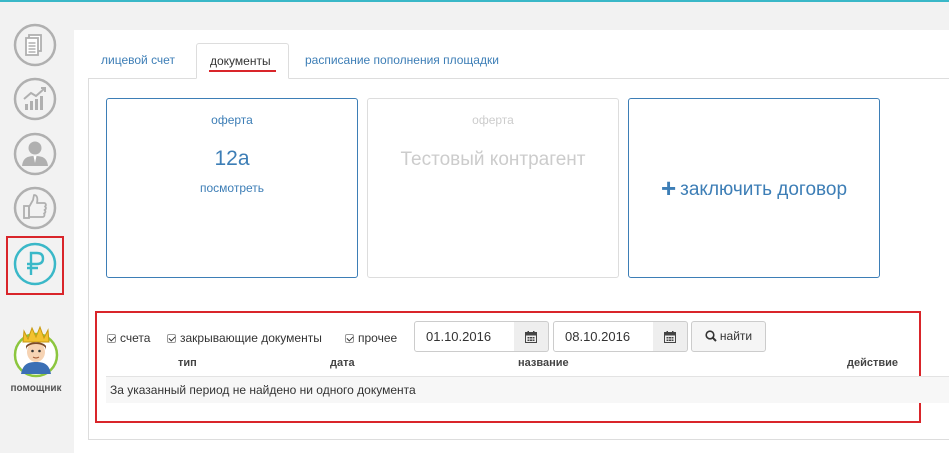 This screenshot has width=949, height=453. What do you see at coordinates (464, 336) in the screenshot?
I see `date-from-input` at bounding box center [464, 336].